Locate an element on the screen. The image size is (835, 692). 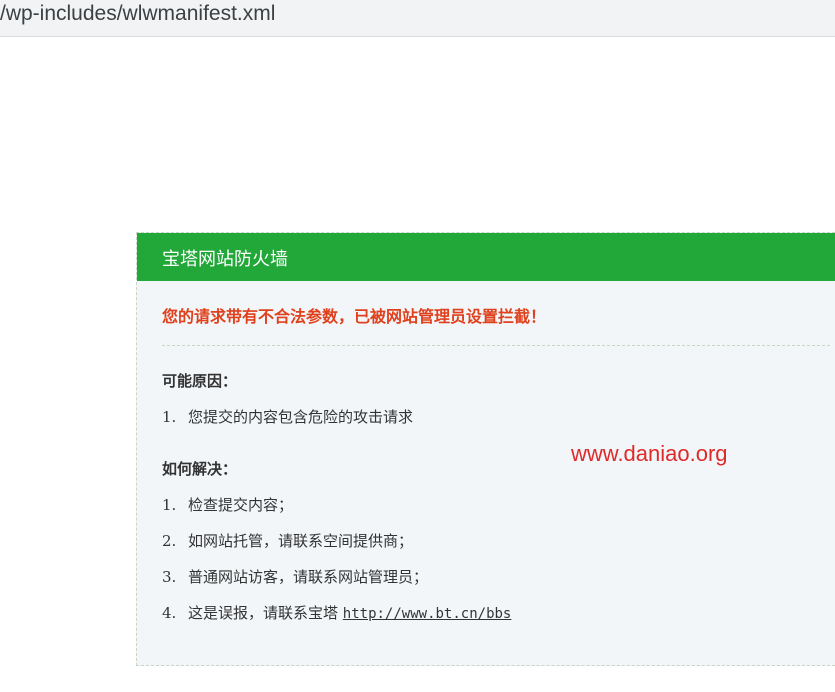
solution-item: 1. 检查提交内容； is located at coordinates (227, 504).